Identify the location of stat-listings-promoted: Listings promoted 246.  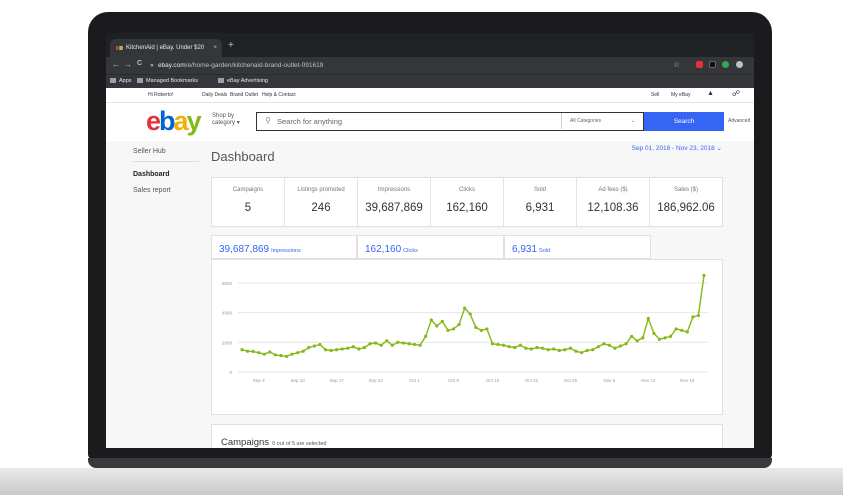
(321, 202).